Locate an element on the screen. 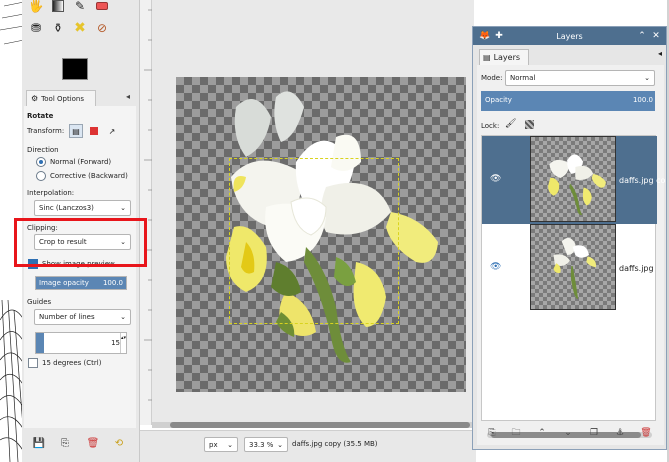  layer-row: 👁 daffs.jpg co is located at coordinates (573, 180).